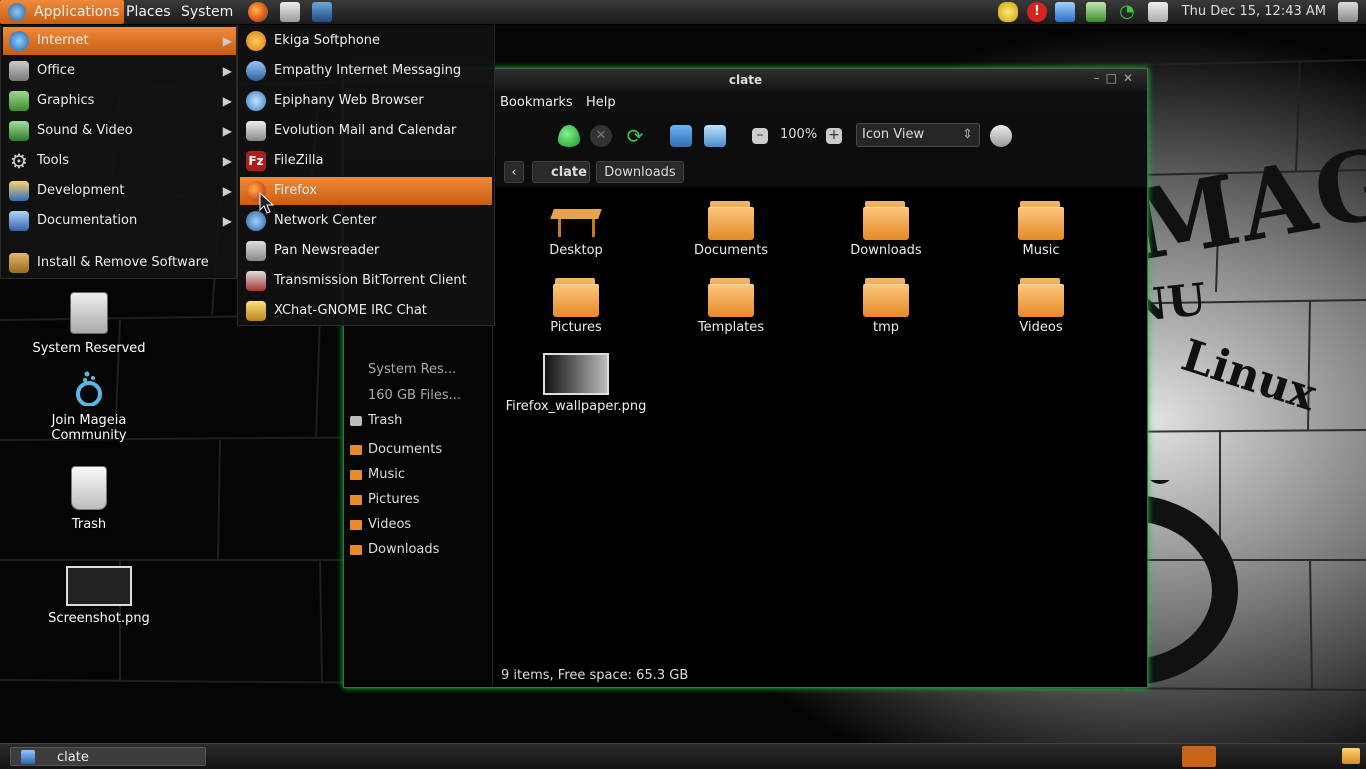 This screenshot has height=769, width=1366. What do you see at coordinates (1037, 12) in the screenshot?
I see `alert-icon: !` at bounding box center [1037, 12].